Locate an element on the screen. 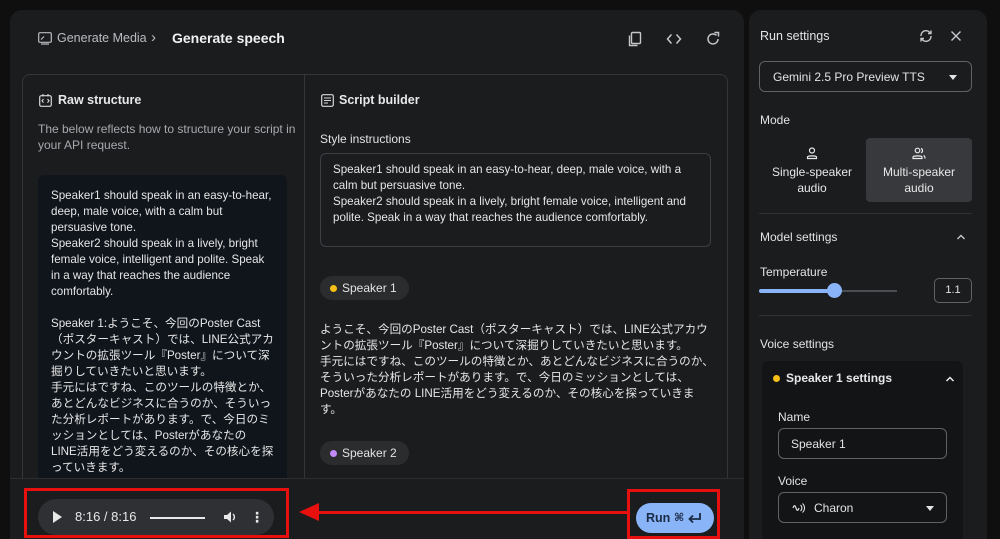  multi-speaker-label: Multi-speaker audio is located at coordinates (919, 180).